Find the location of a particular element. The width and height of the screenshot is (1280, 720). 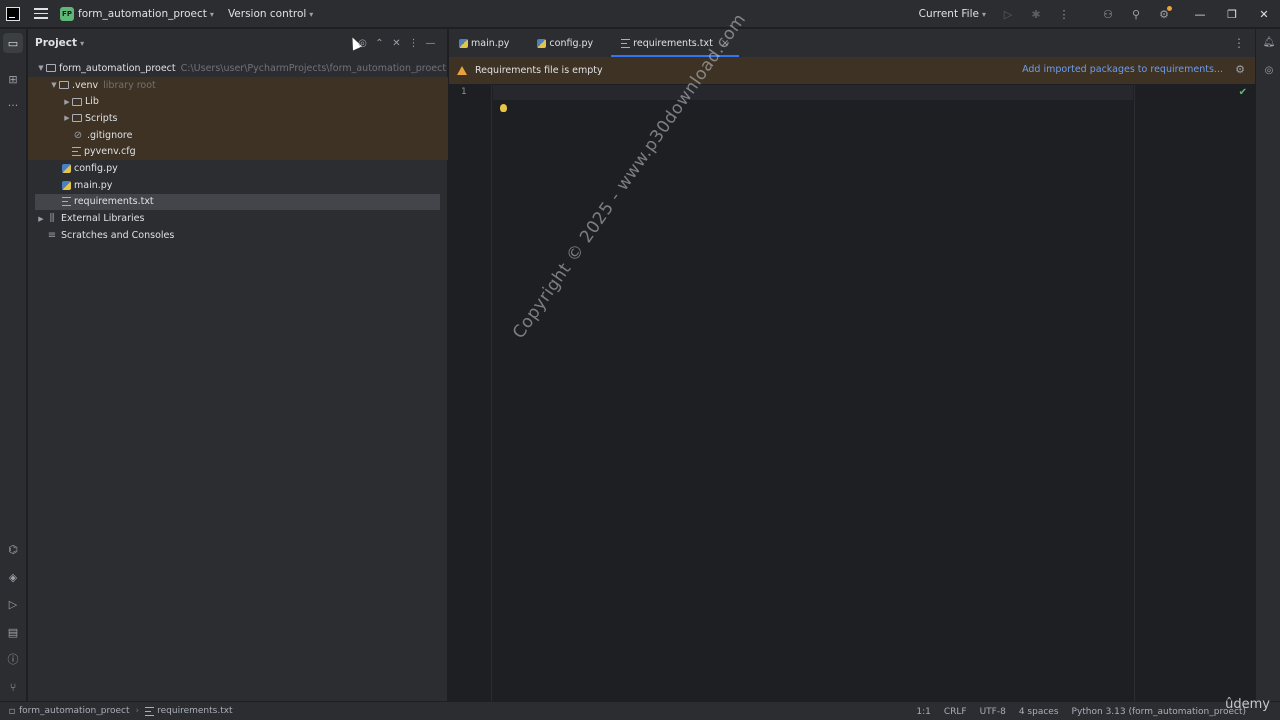

lightbulb-icon is located at coordinates (503, 108).